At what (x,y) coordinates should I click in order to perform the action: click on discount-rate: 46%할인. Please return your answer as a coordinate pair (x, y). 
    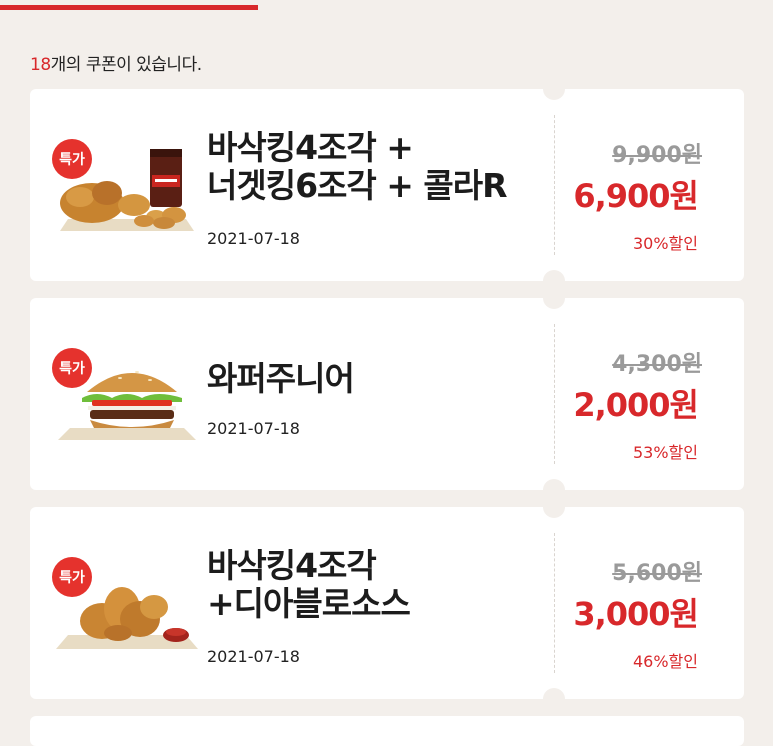
    Looking at the image, I should click on (665, 661).